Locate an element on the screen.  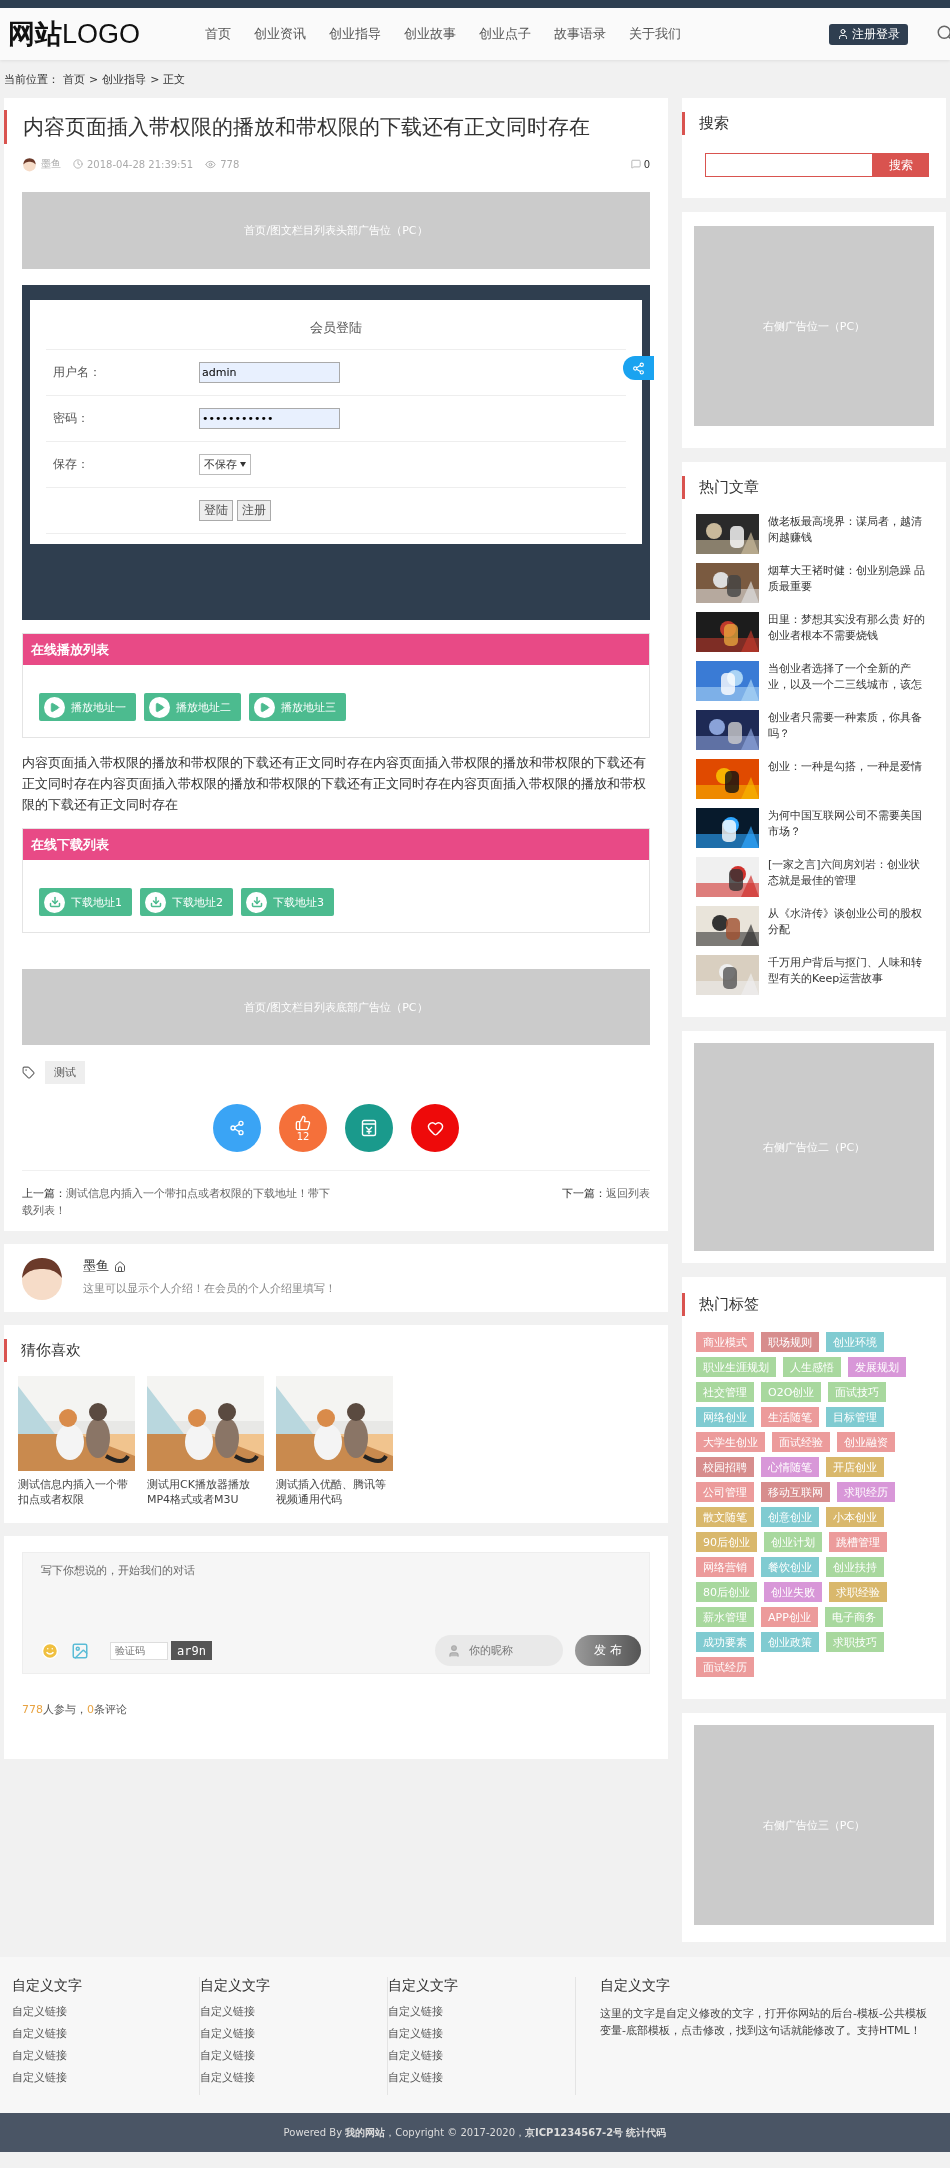
tag-link: 发展规划 is located at coordinates (877, 1367).